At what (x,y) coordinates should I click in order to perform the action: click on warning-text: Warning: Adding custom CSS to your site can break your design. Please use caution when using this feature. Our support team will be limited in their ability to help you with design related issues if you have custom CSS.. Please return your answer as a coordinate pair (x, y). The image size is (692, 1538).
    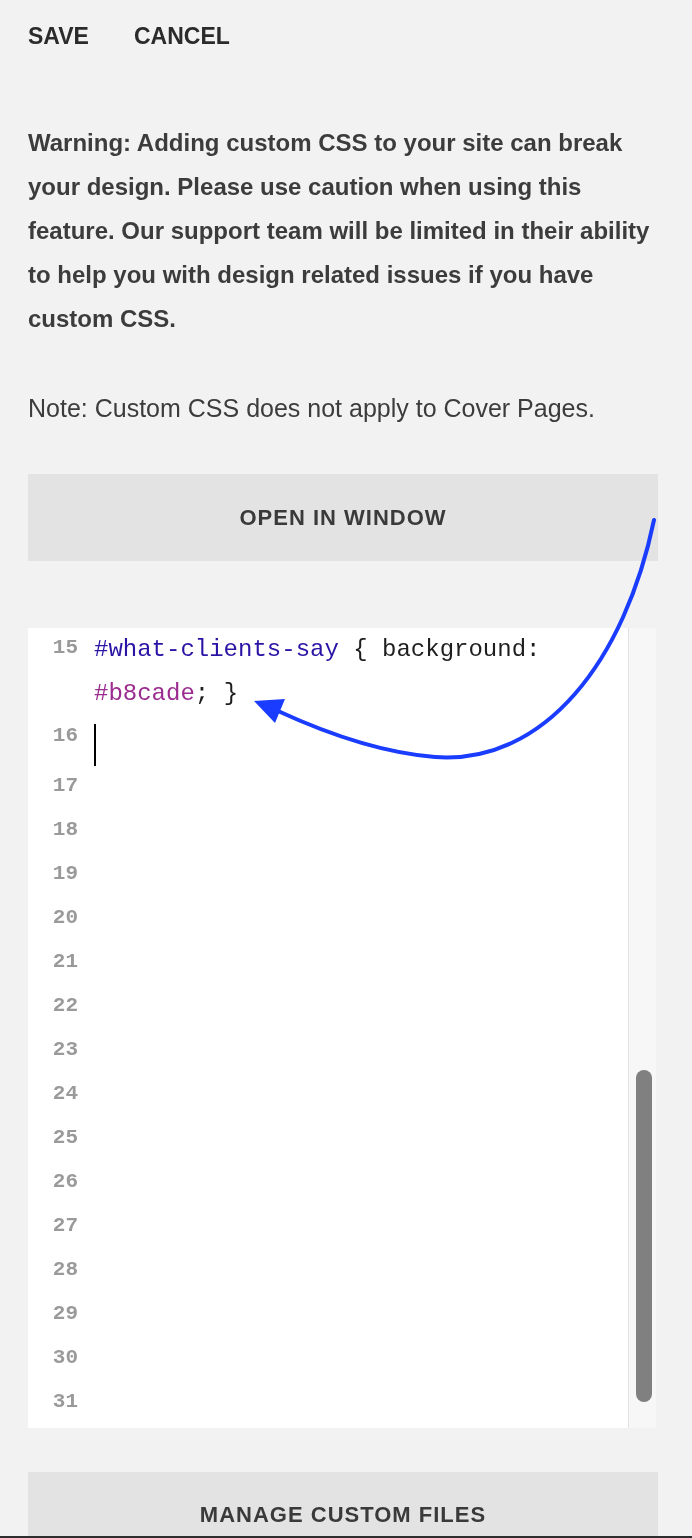
    Looking at the image, I should click on (339, 231).